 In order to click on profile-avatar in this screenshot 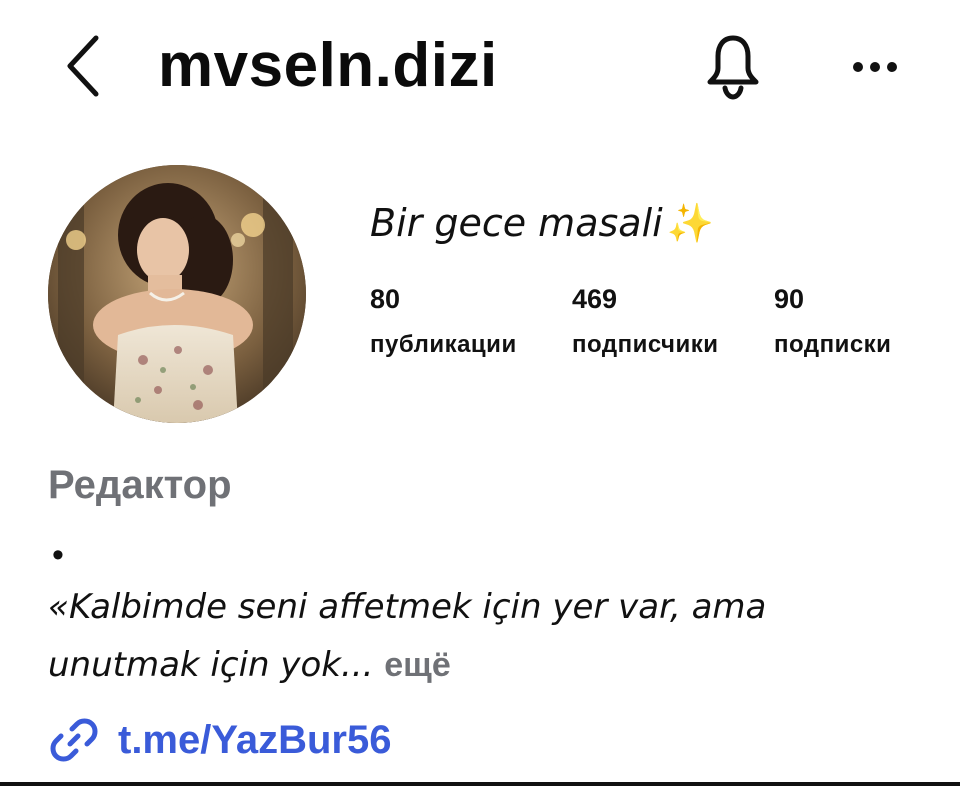, I will do `click(177, 294)`.